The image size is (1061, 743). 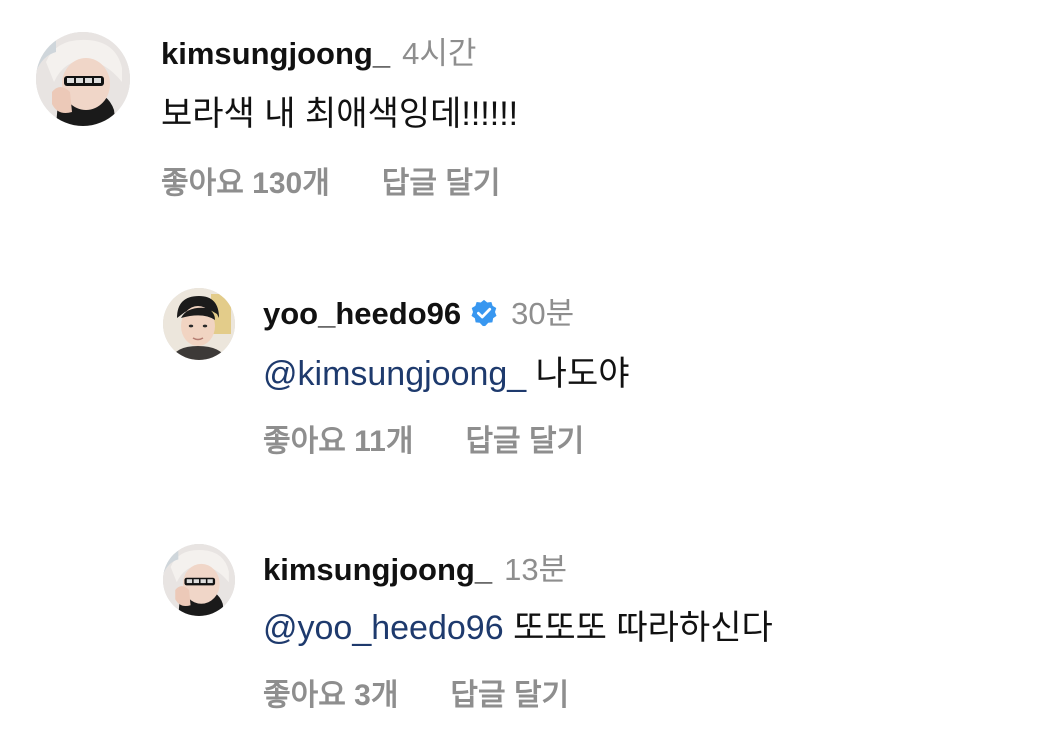 I want to click on comment-text: @kimsungjoong_ 나도야, so click(x=446, y=370).